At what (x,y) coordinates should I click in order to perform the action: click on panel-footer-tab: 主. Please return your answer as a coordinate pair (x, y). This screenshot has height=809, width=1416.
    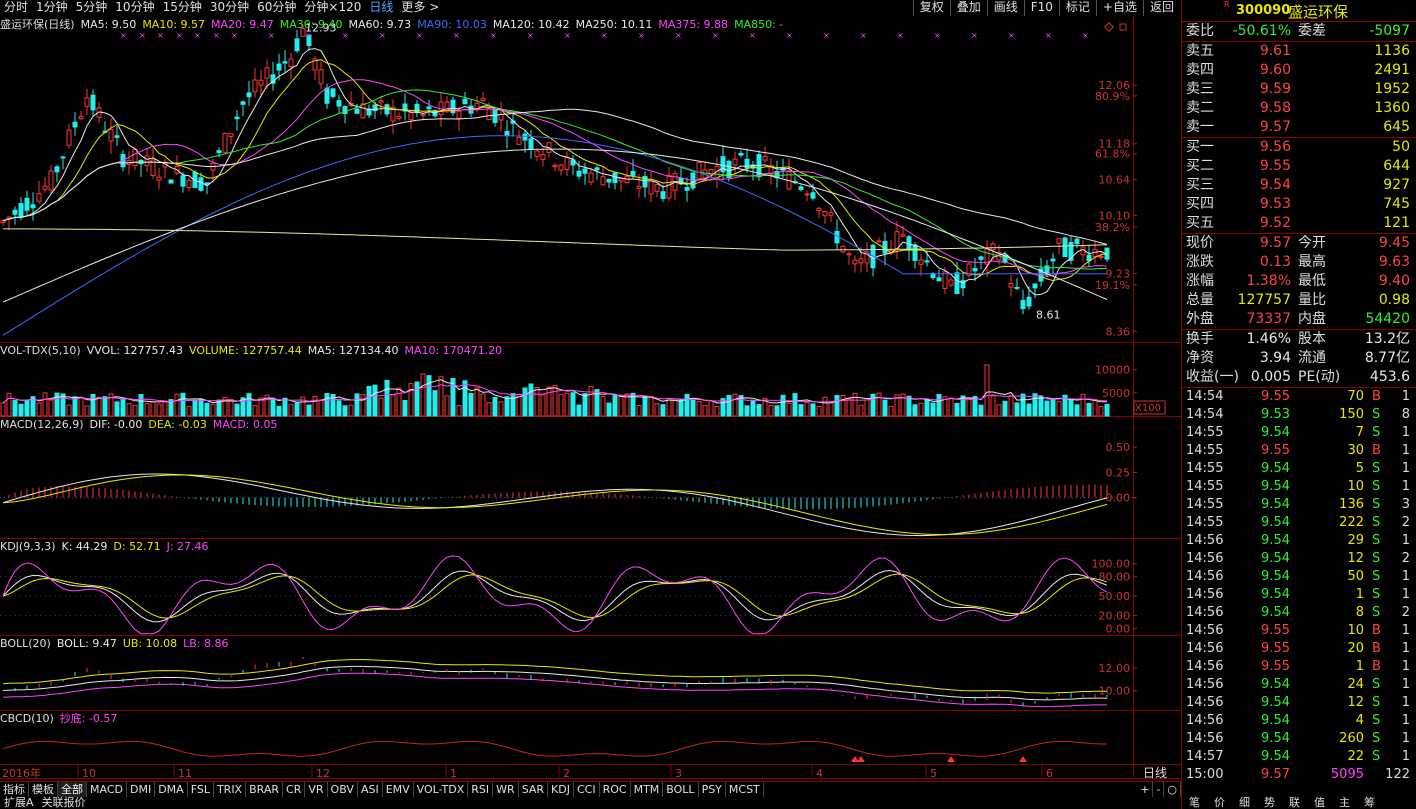
    Looking at the image, I should click on (1344, 803).